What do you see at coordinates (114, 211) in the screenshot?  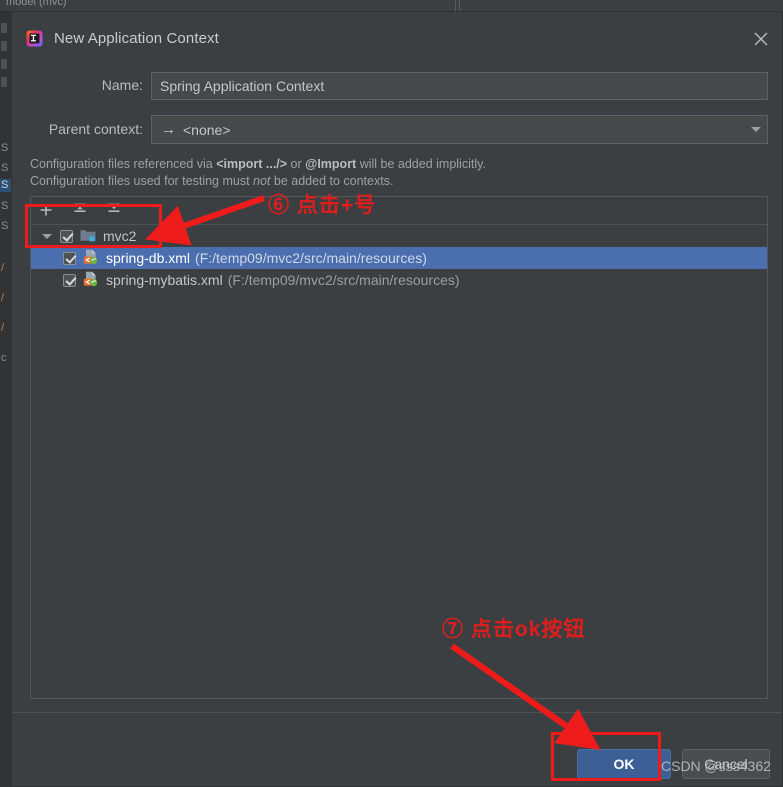 I see `collapse-all-button` at bounding box center [114, 211].